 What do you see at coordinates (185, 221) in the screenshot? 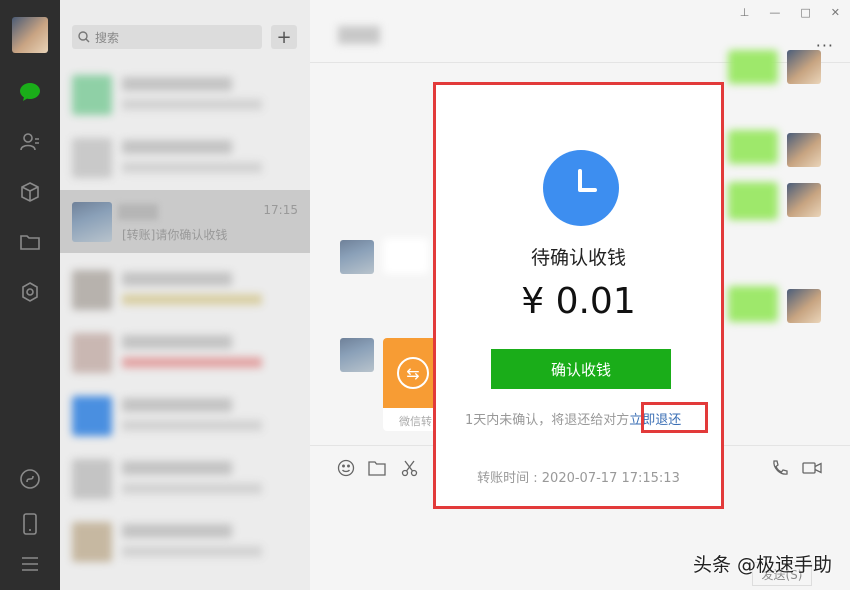
I see `active-chat-item: 17:15 [转账]请你确认收钱` at bounding box center [185, 221].